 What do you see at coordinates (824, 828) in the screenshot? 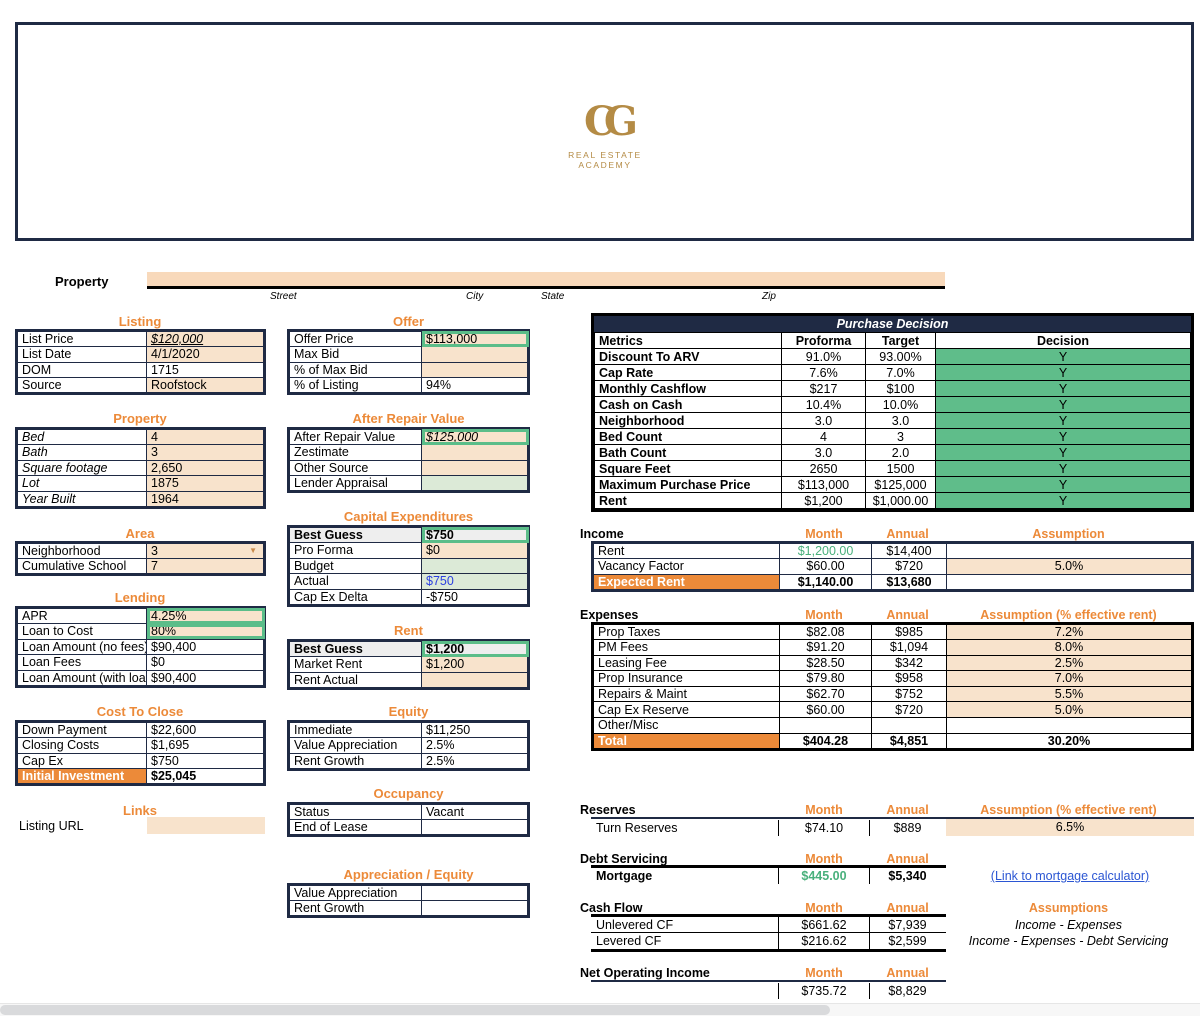
I see `turn-reserves-month: $74.10` at bounding box center [824, 828].